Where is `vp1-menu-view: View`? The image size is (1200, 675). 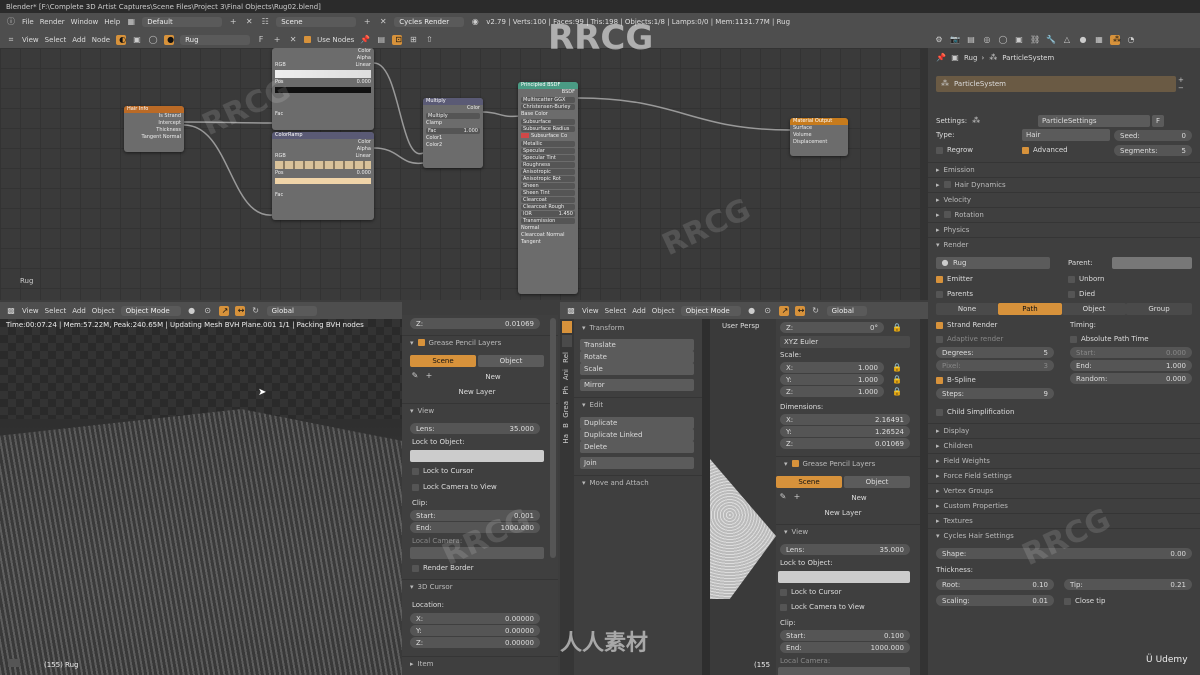 vp1-menu-view: View is located at coordinates (30, 311).